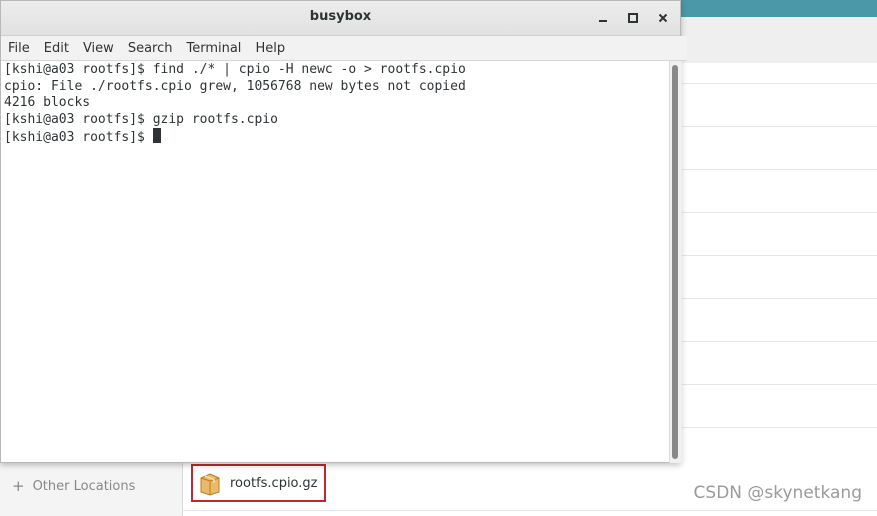 This screenshot has height=516, width=877. Describe the element at coordinates (18, 485) in the screenshot. I see `plus-icon: +` at that location.